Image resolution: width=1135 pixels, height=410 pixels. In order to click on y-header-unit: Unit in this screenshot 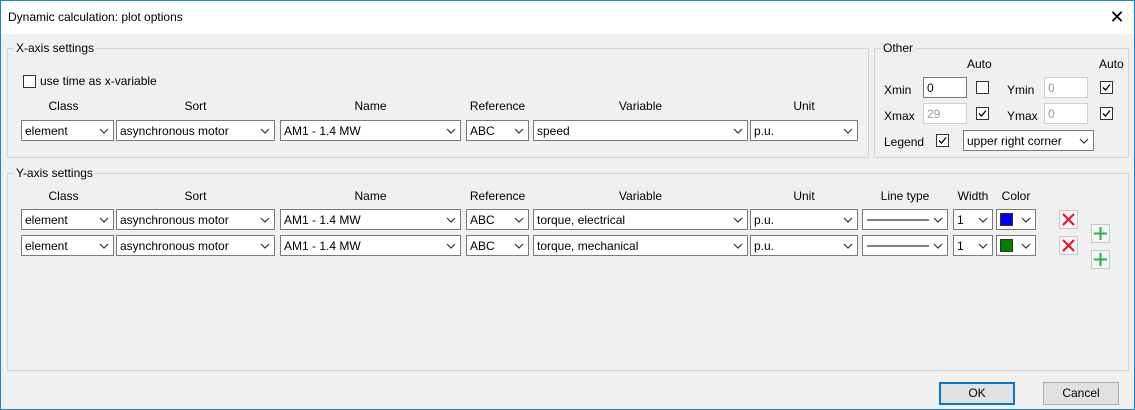, I will do `click(804, 196)`.